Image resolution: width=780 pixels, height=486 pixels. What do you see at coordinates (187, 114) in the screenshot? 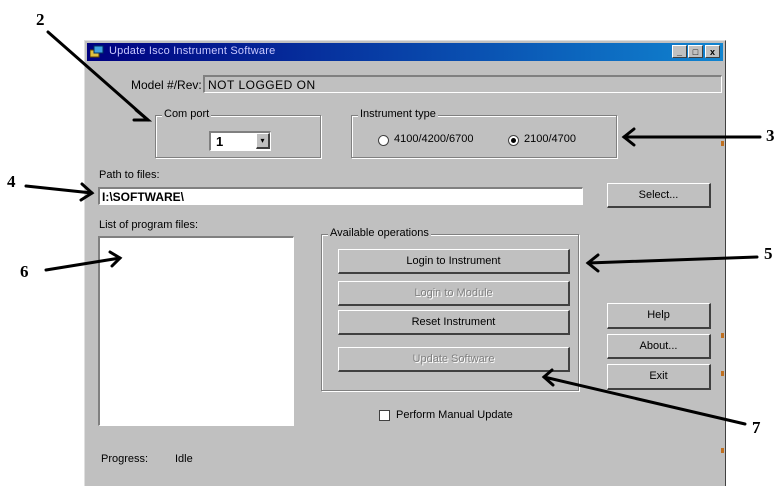
I see `com-port-legend: Com port` at bounding box center [187, 114].